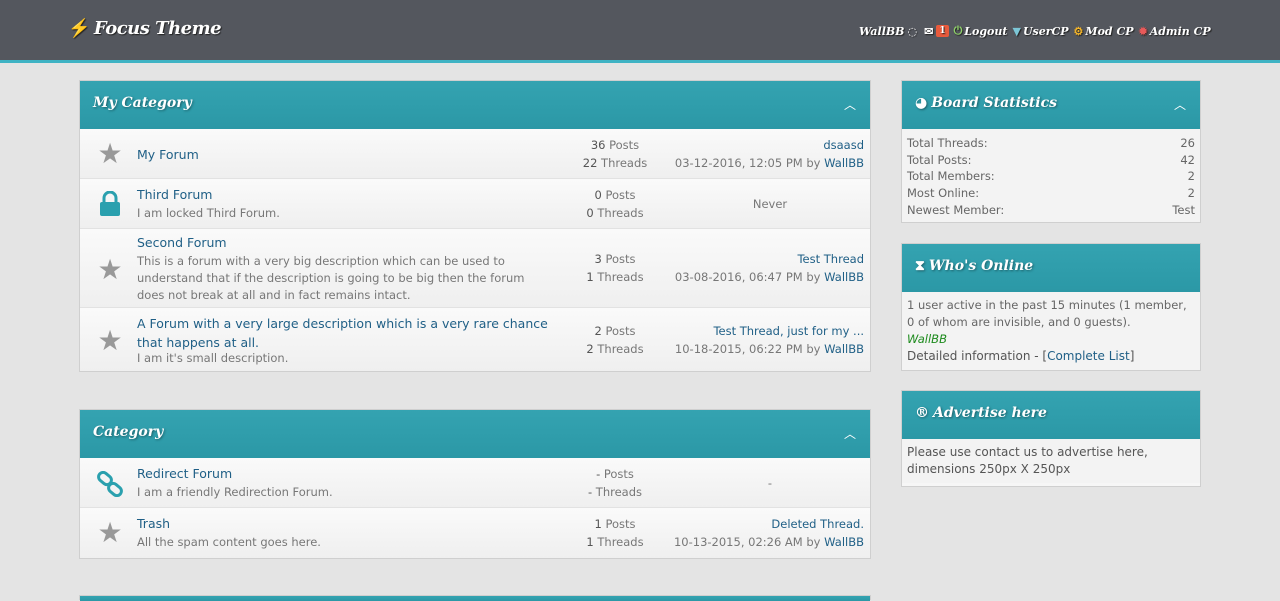 The height and width of the screenshot is (601, 1280). What do you see at coordinates (615, 204) in the screenshot?
I see `forum-stats: 0 Posts 0 Threads` at bounding box center [615, 204].